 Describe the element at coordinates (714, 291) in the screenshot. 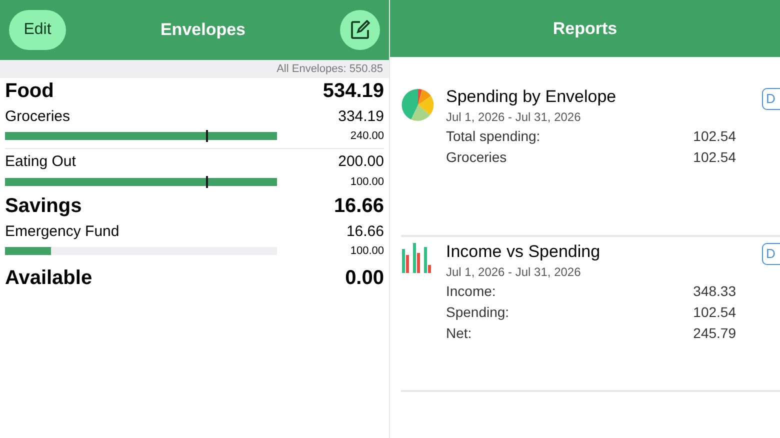

I see `stat-value: 348.33` at that location.